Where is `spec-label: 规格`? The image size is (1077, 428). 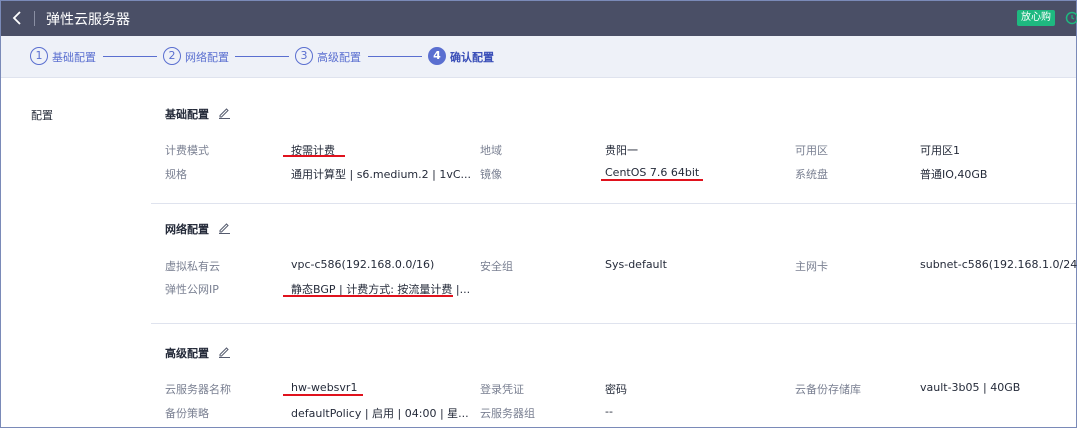 spec-label: 规格 is located at coordinates (176, 174).